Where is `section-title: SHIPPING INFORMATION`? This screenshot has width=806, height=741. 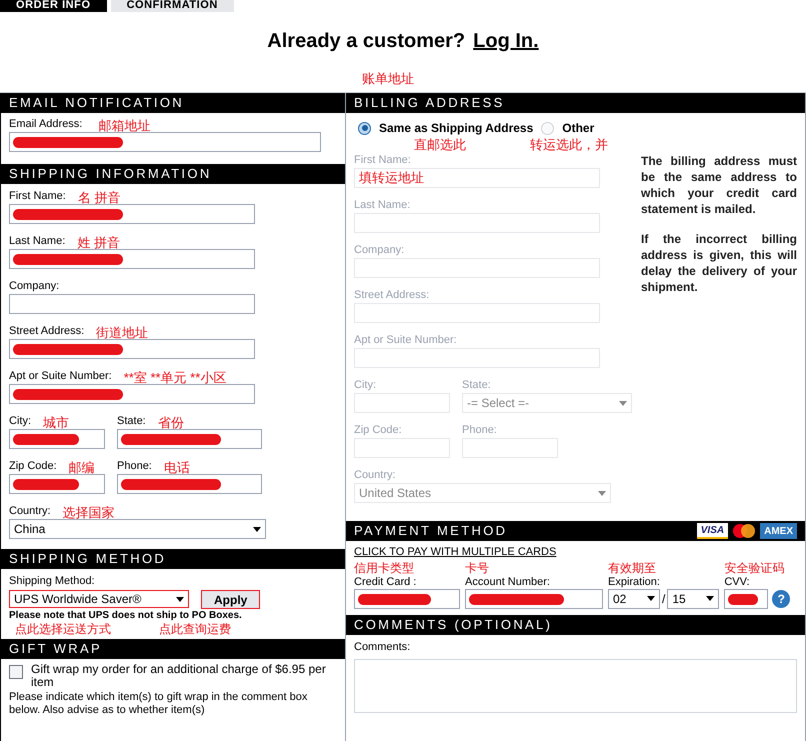 section-title: SHIPPING INFORMATION is located at coordinates (110, 174).